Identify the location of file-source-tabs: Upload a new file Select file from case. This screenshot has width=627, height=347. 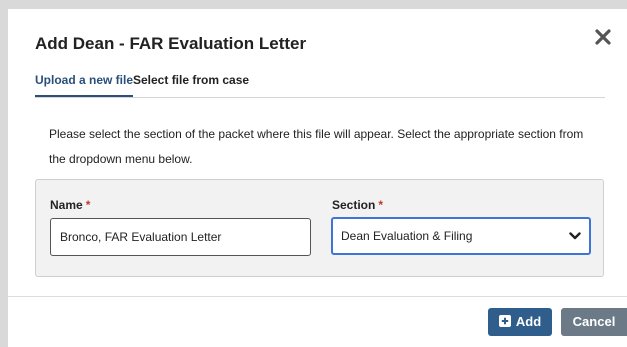
(320, 85).